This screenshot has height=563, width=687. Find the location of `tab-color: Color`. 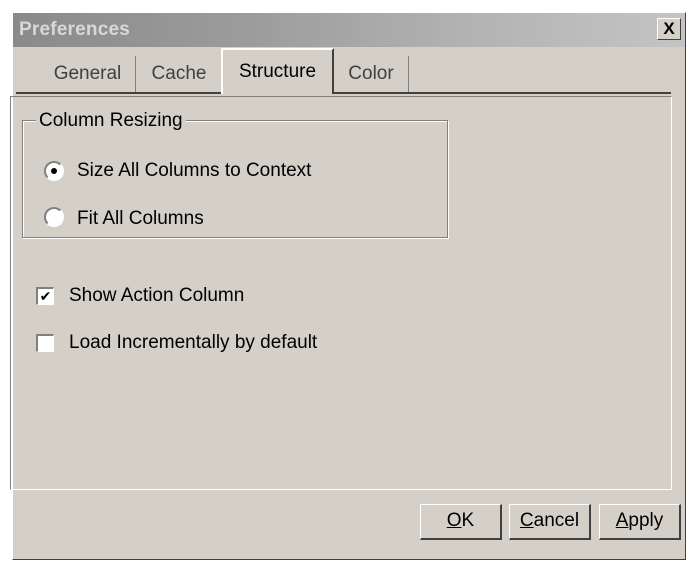

tab-color: Color is located at coordinates (371, 74).